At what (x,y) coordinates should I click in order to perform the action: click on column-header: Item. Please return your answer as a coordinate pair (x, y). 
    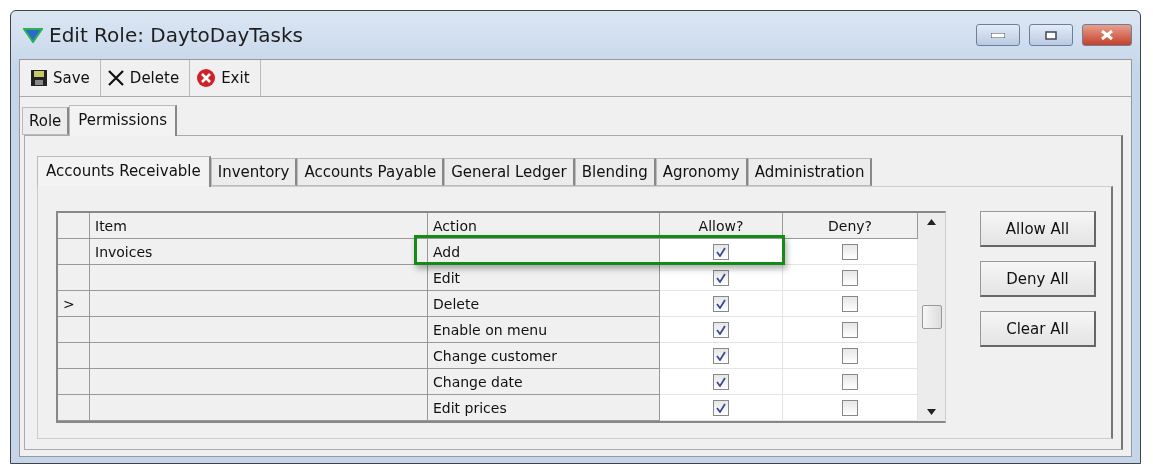
    Looking at the image, I should click on (259, 226).